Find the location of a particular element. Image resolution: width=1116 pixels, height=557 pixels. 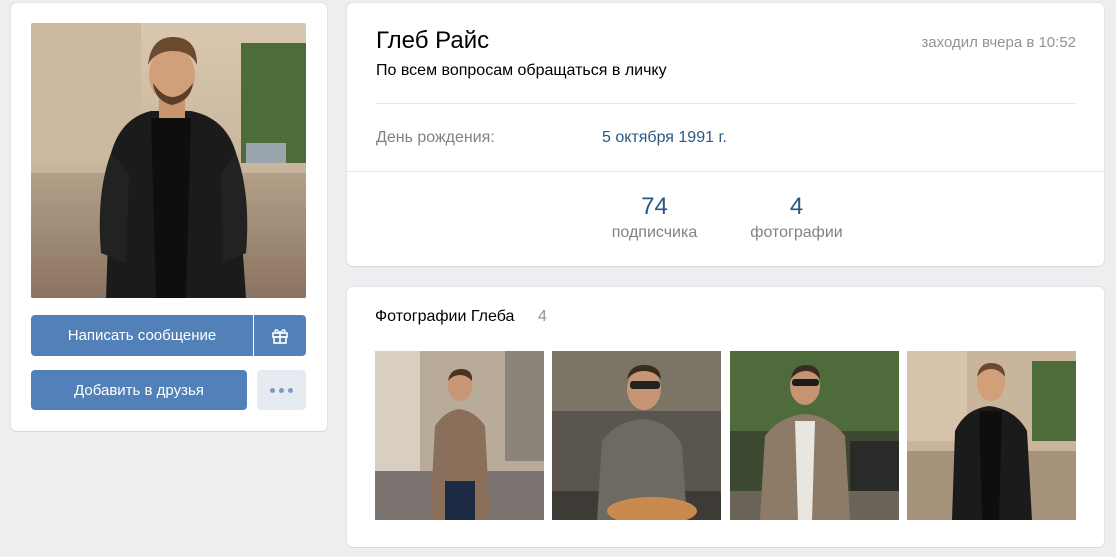

add-friend-button: Добавить в друзья is located at coordinates (139, 390).